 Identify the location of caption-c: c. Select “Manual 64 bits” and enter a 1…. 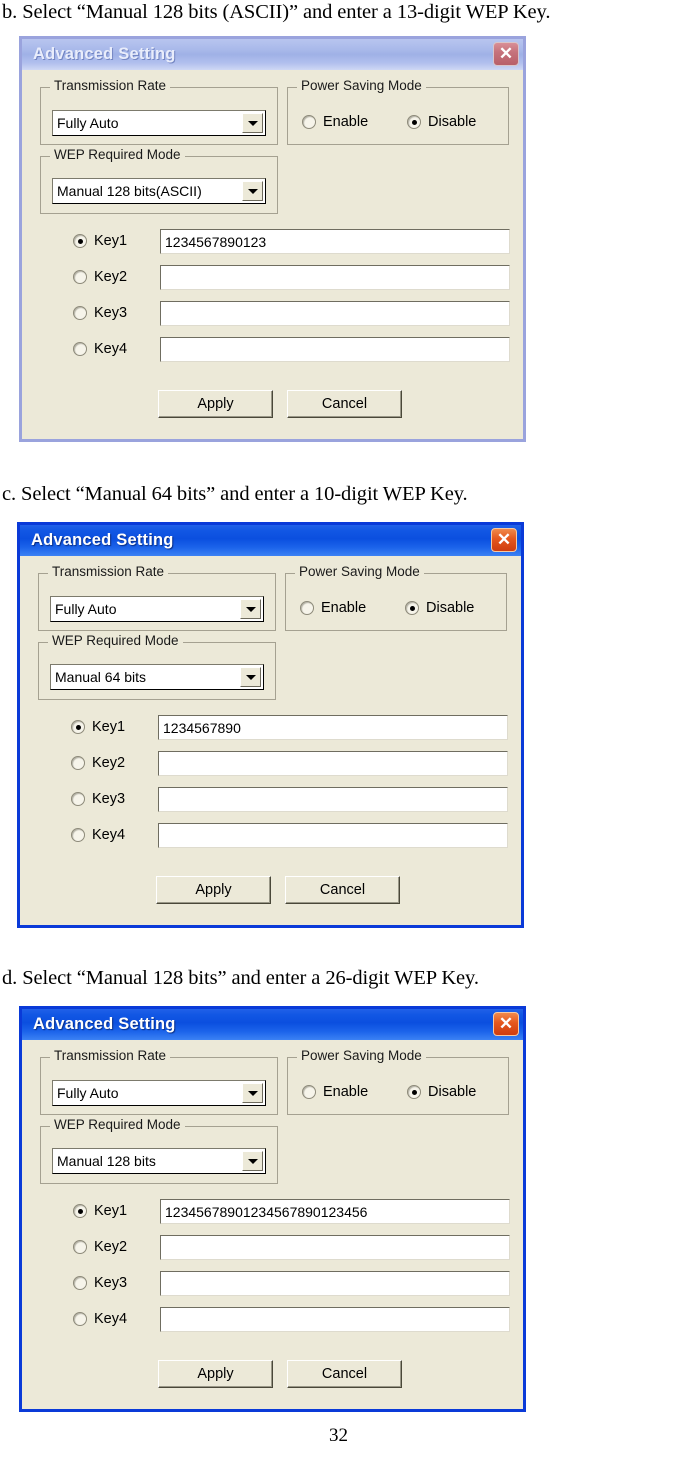
(235, 494).